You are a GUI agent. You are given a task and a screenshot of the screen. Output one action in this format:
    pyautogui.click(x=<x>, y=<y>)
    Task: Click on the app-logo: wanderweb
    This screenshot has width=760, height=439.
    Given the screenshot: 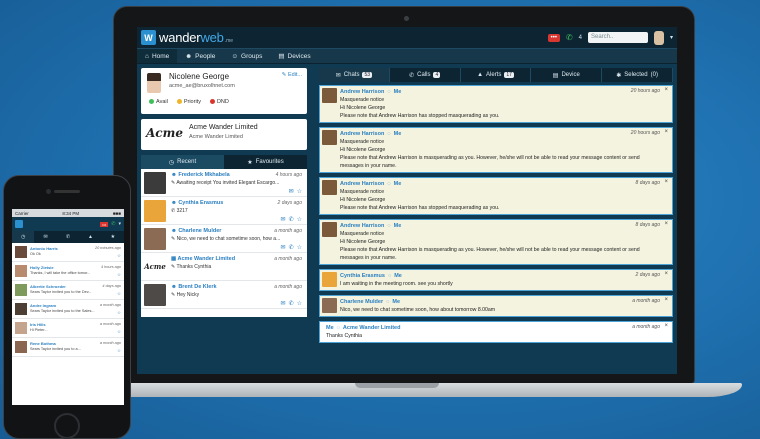 What is the action you would take?
    pyautogui.click(x=191, y=37)
    